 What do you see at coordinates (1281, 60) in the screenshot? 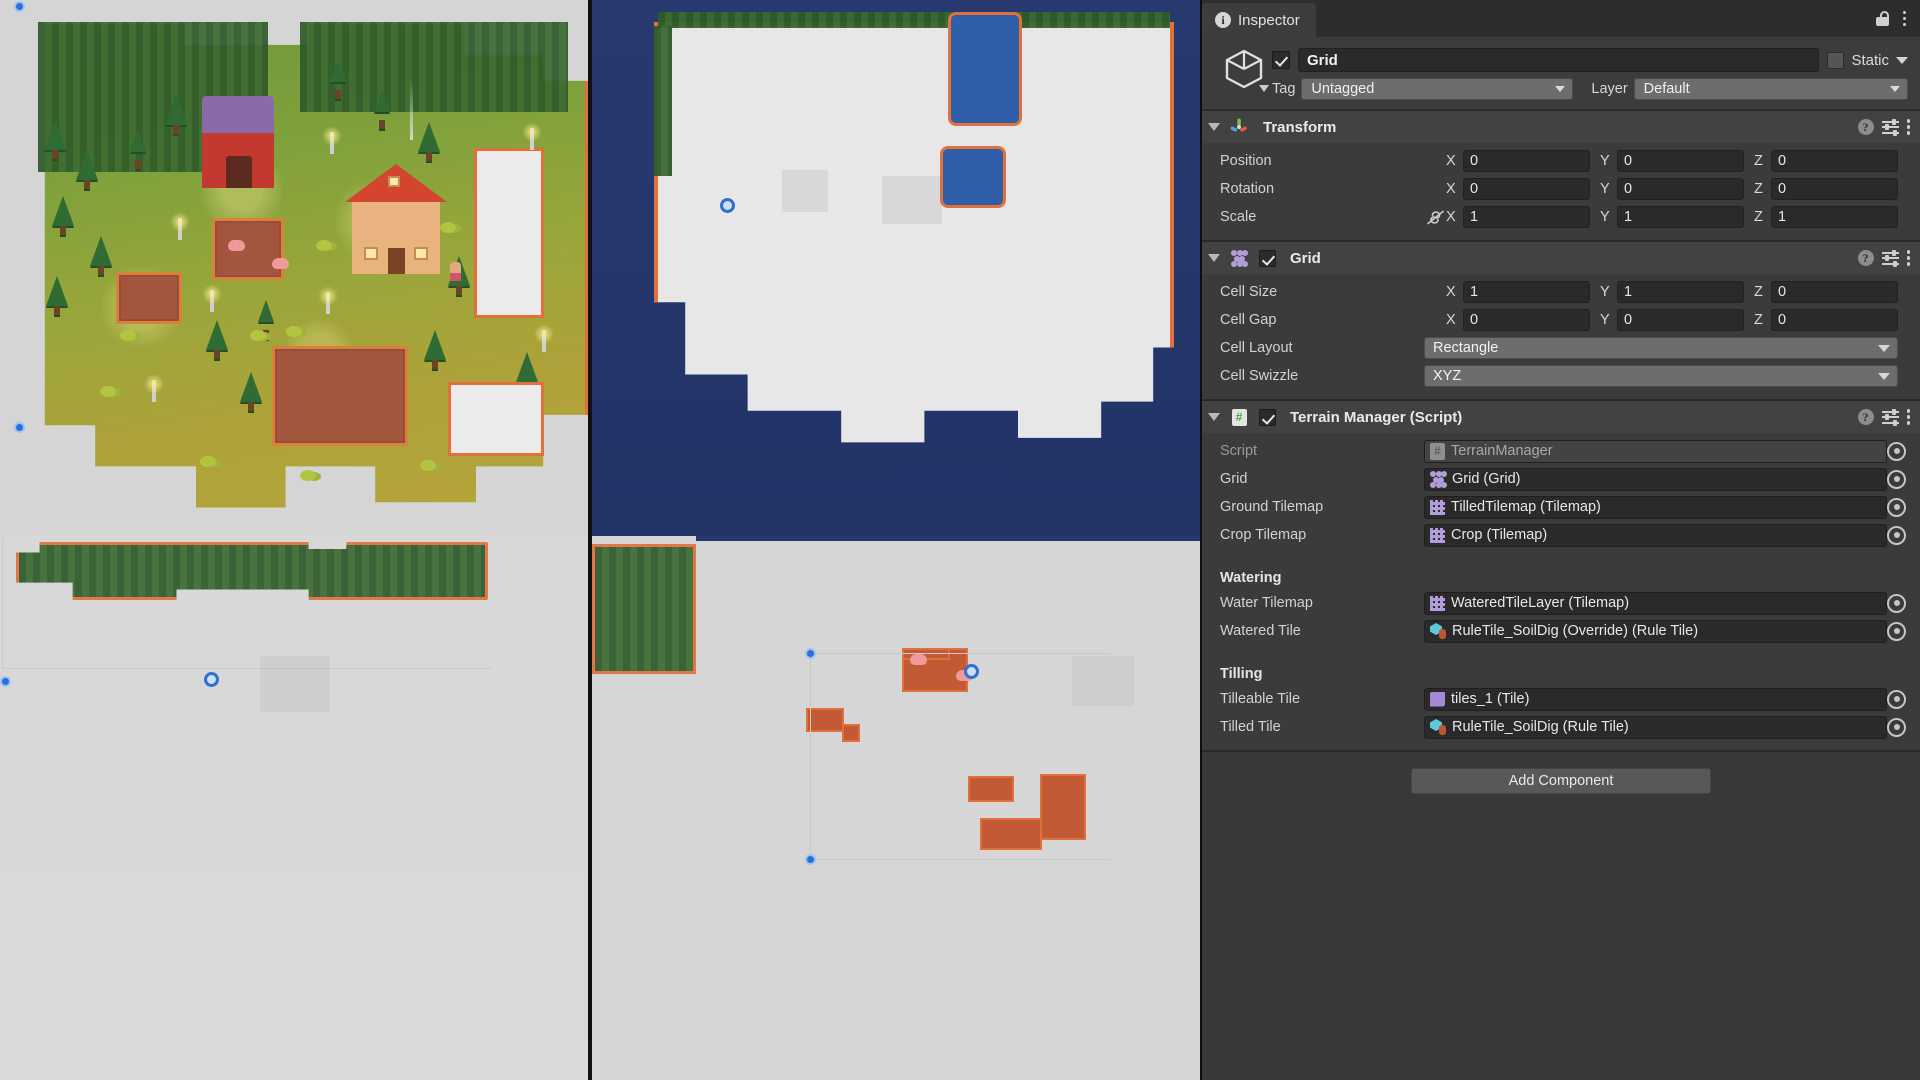
I see `gameobject-enabled-checkbox` at bounding box center [1281, 60].